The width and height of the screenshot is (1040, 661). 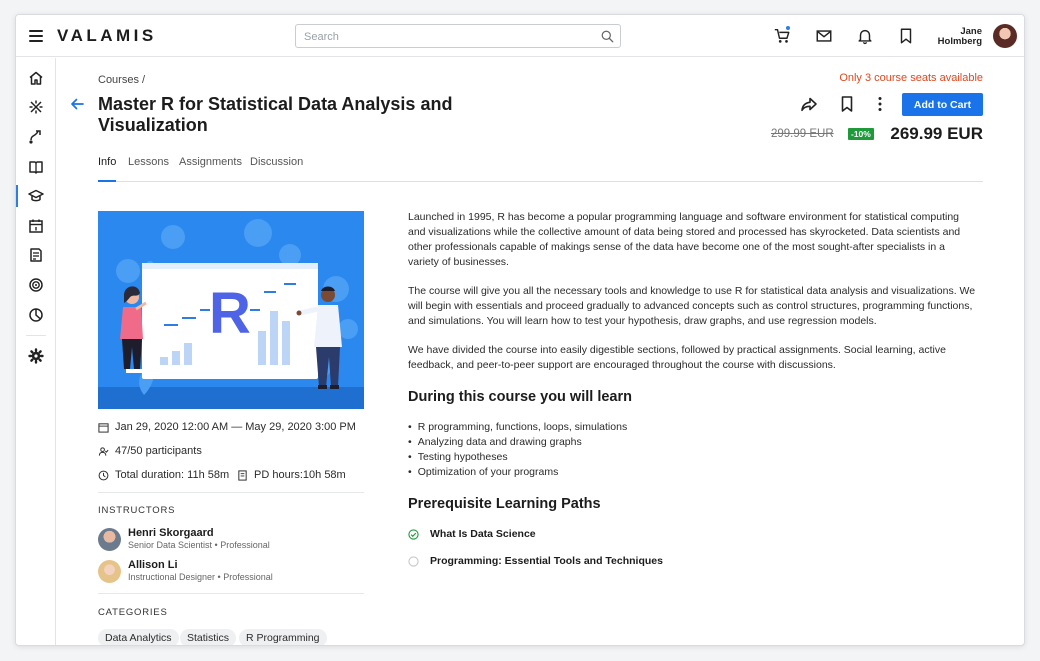 What do you see at coordinates (517, 442) in the screenshot?
I see `list-item: Analyzing data and drawing graphs` at bounding box center [517, 442].